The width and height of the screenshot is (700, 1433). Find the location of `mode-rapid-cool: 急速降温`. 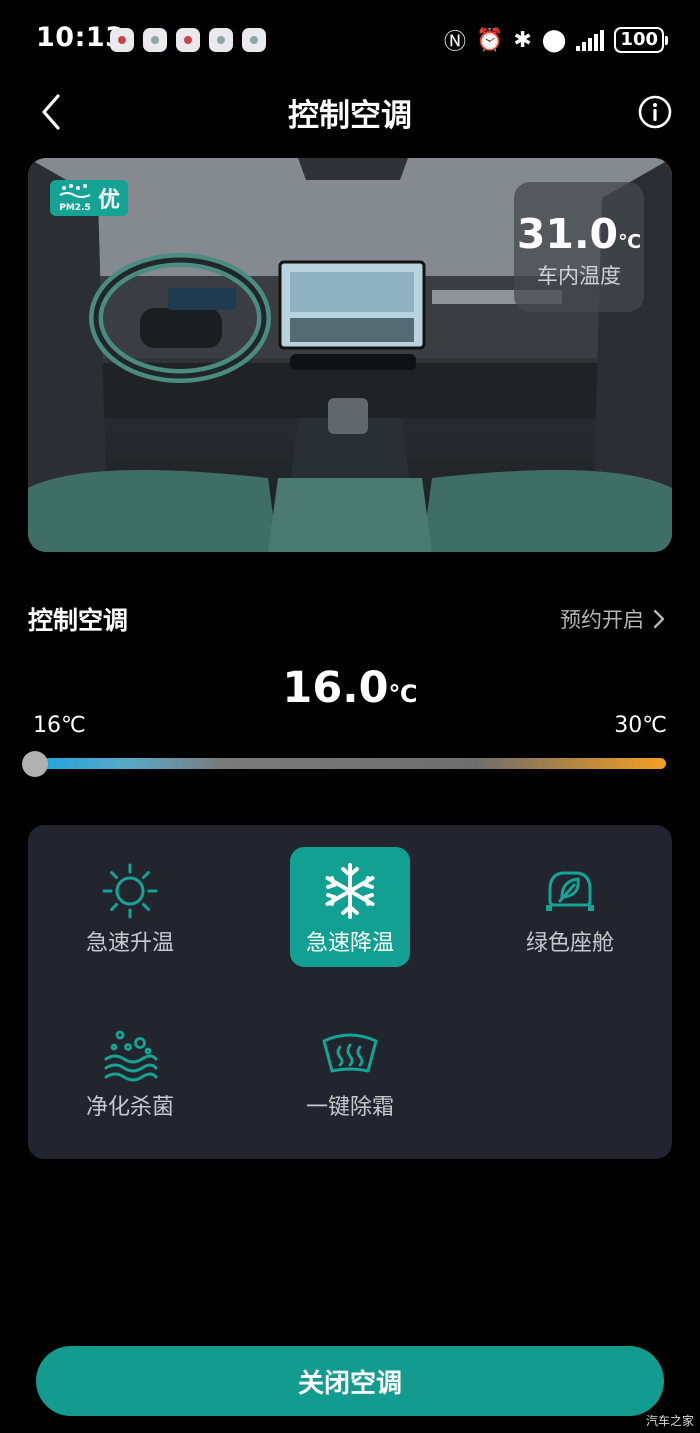

mode-rapid-cool: 急速降温 is located at coordinates (350, 907).